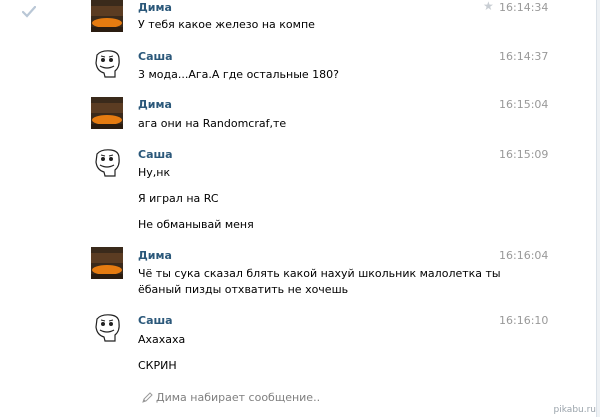 Image resolution: width=600 pixels, height=417 pixels. Describe the element at coordinates (162, 339) in the screenshot. I see `message-text: Ахахаха` at that location.